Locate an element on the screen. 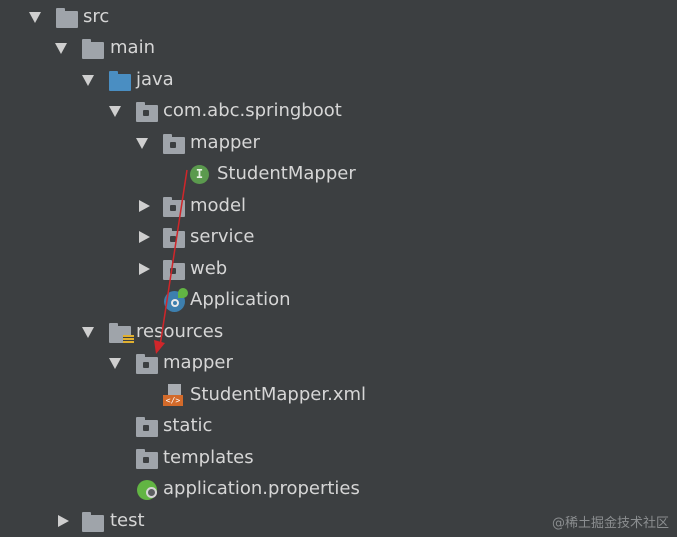  node-label: main is located at coordinates (132, 47).